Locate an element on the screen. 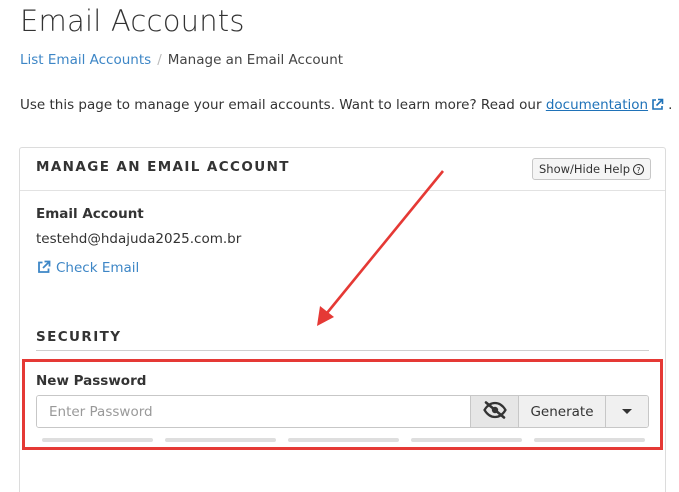 This screenshot has width=679, height=492. help-button-label: Show/Hide Help is located at coordinates (584, 169).